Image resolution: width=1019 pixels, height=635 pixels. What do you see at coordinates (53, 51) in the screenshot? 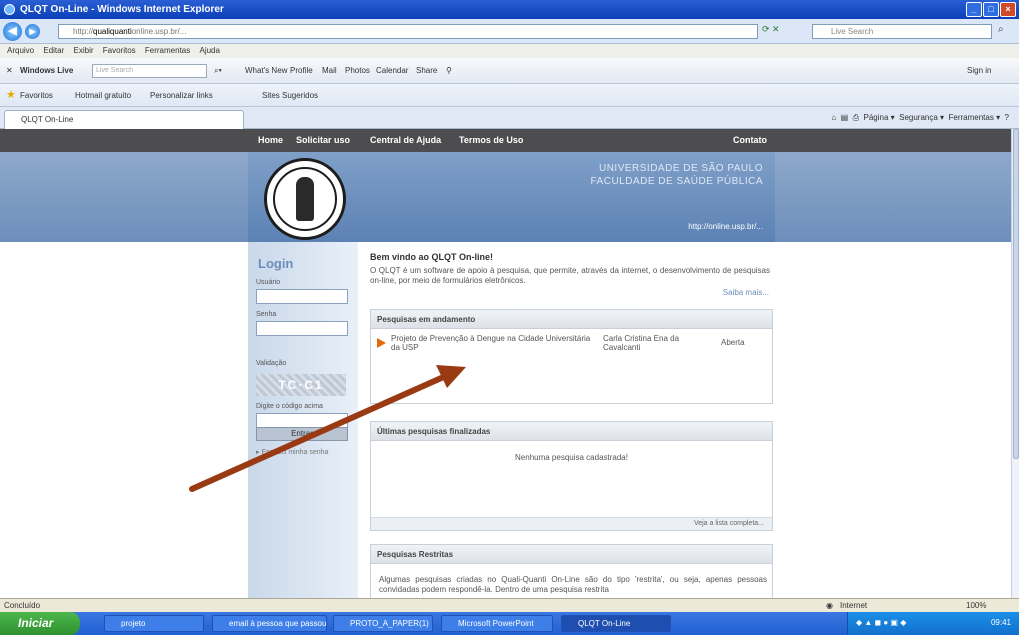
I see `menu-edit: Editar` at bounding box center [53, 51].